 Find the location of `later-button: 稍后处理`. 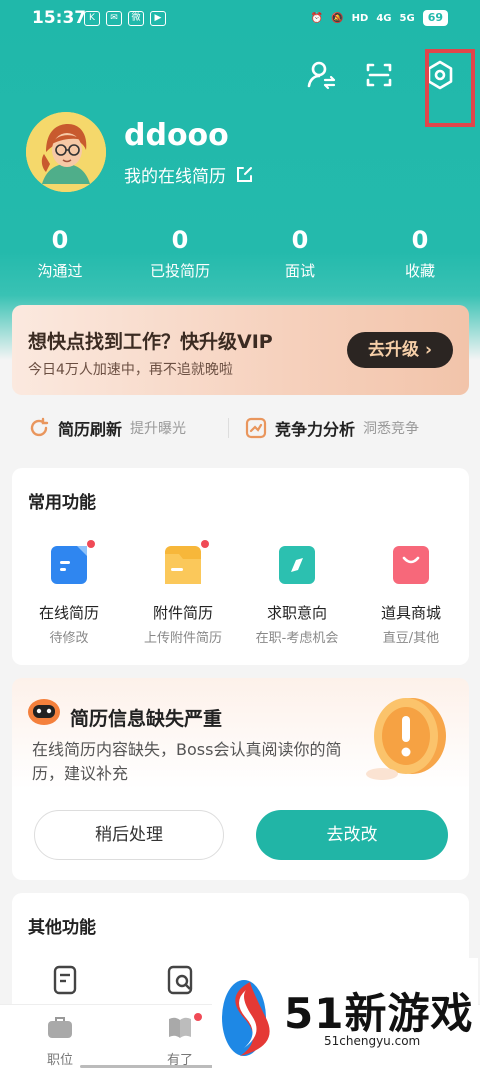

later-button: 稍后处理 is located at coordinates (129, 835).